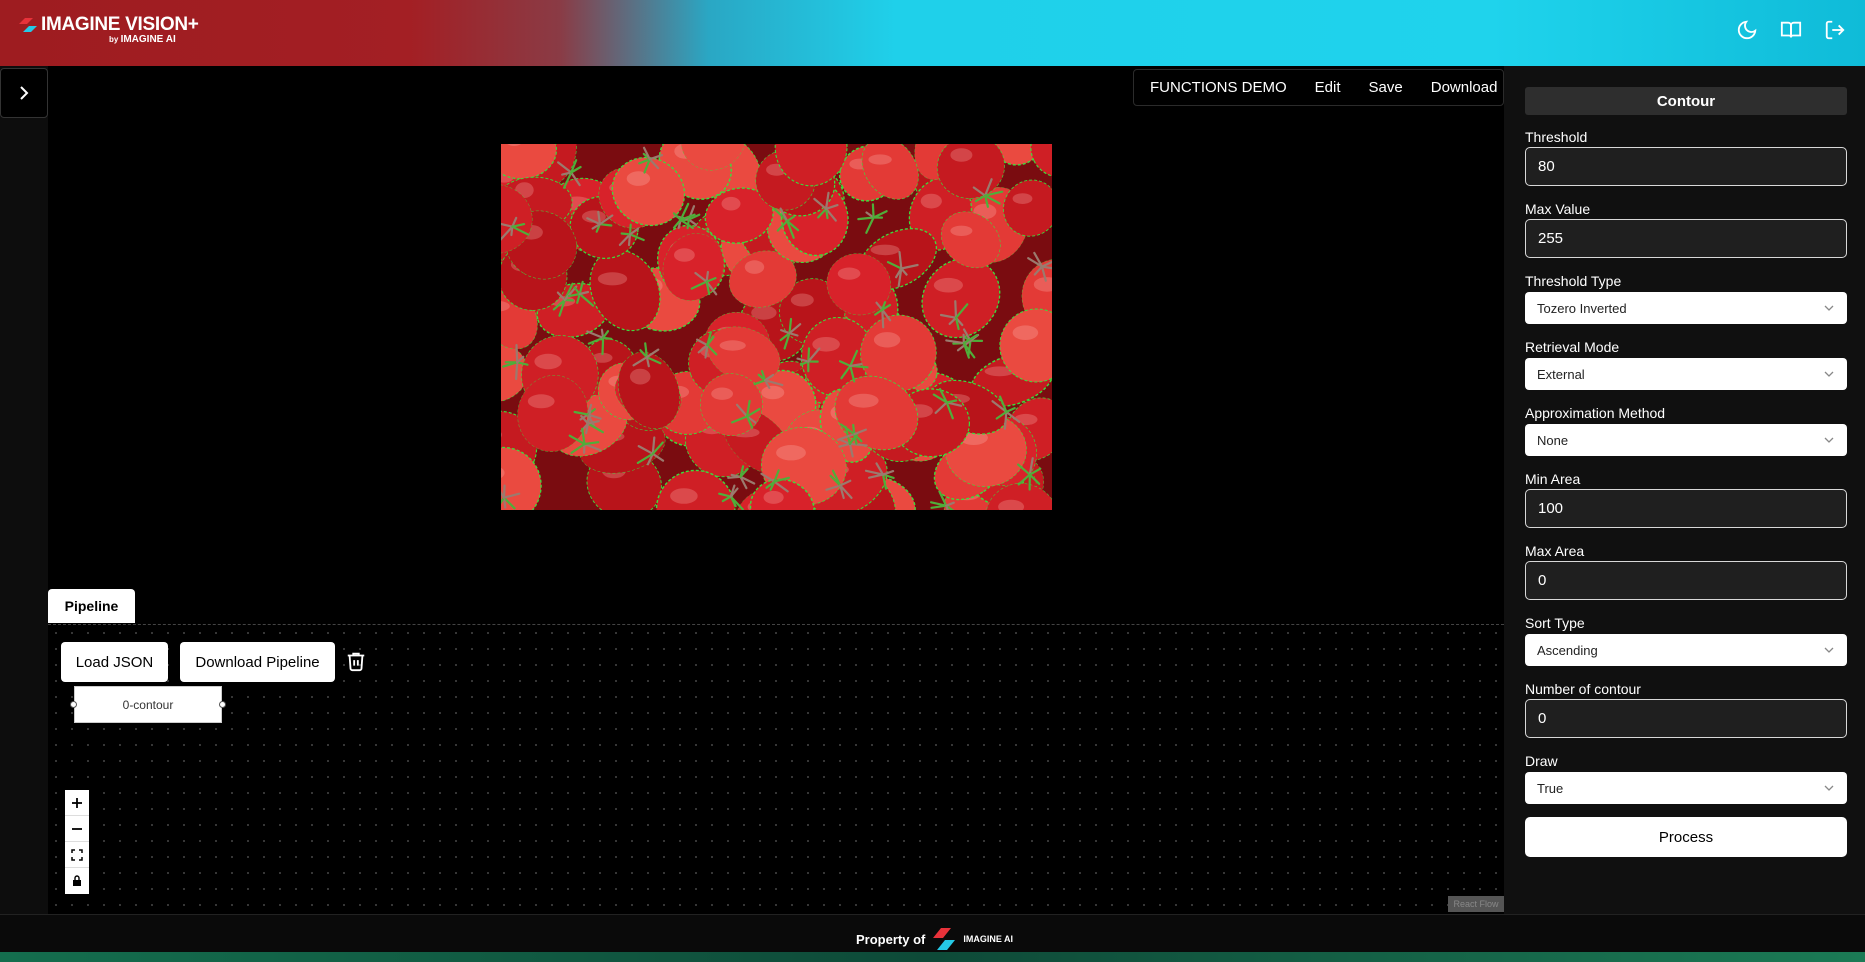  Describe the element at coordinates (988, 939) in the screenshot. I see `footer-logo-text: IMAGINE AI` at that location.